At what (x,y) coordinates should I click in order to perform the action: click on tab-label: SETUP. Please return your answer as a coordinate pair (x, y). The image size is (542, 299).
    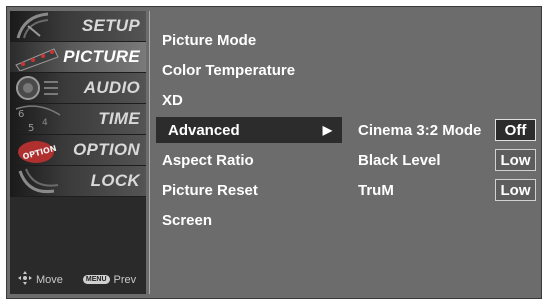
    Looking at the image, I should click on (110, 25).